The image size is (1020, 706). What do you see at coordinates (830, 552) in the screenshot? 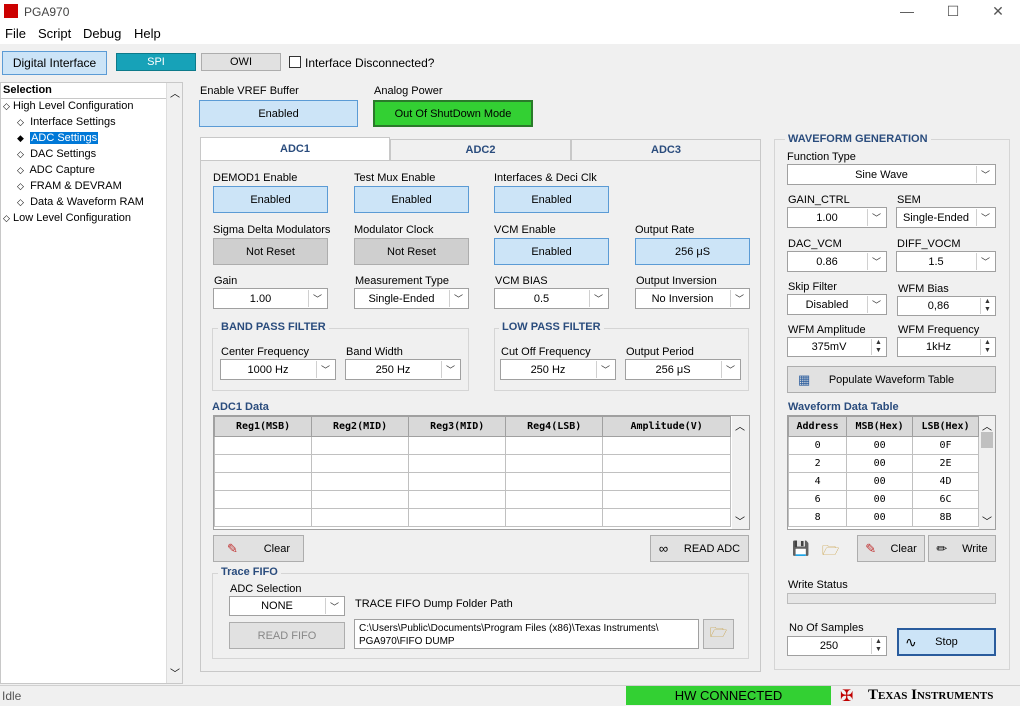
I see `open-folder-icon: 🗁` at bounding box center [830, 552].